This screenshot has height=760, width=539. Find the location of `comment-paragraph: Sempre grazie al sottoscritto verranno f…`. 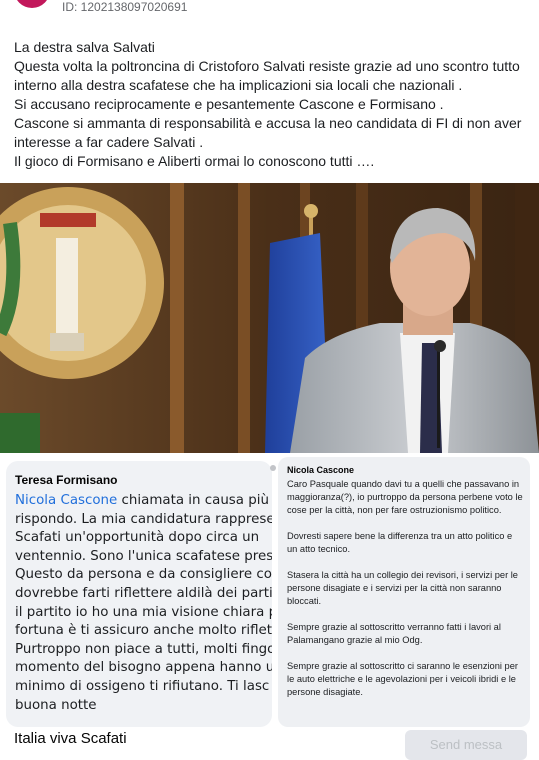

comment-paragraph: Sempre grazie al sottoscritto verranno f… is located at coordinates (394, 633).